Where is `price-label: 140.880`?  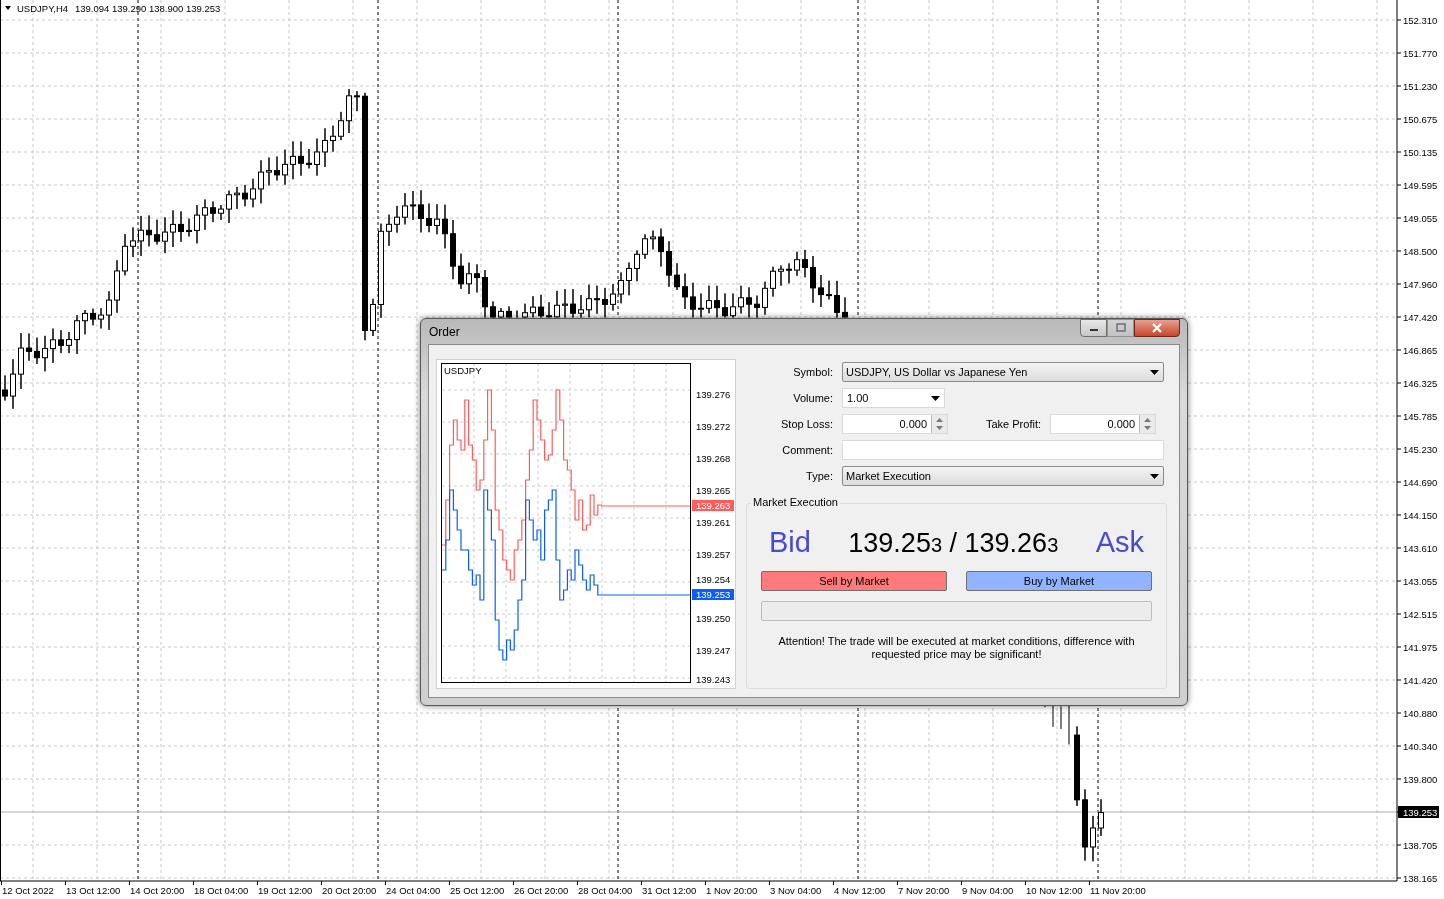
price-label: 140.880 is located at coordinates (1420, 713).